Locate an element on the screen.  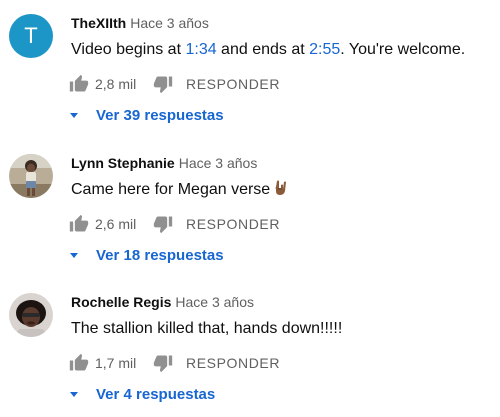
avatar: T is located at coordinates (31, 36).